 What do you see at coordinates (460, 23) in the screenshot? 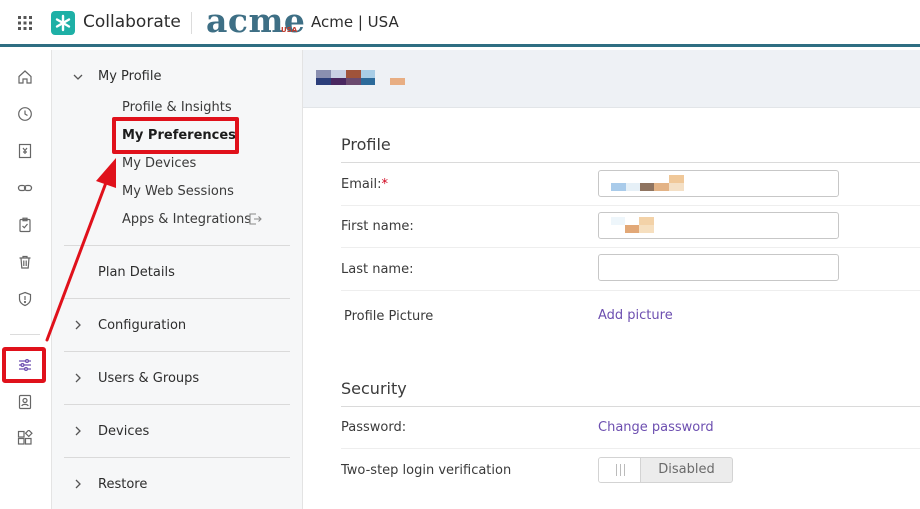
I see `top-bar: Collaborate acme USA Acme | USA` at bounding box center [460, 23].